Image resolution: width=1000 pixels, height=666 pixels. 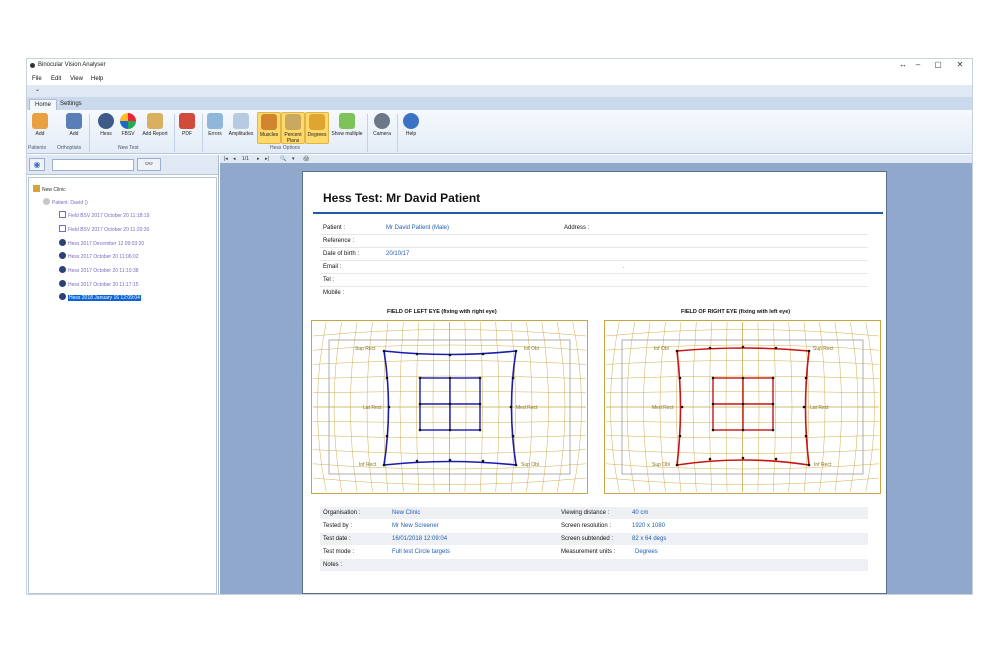 I want to click on tree-node-test-selected: Hess 2018 January 16 12:09:04, so click(x=100, y=297).